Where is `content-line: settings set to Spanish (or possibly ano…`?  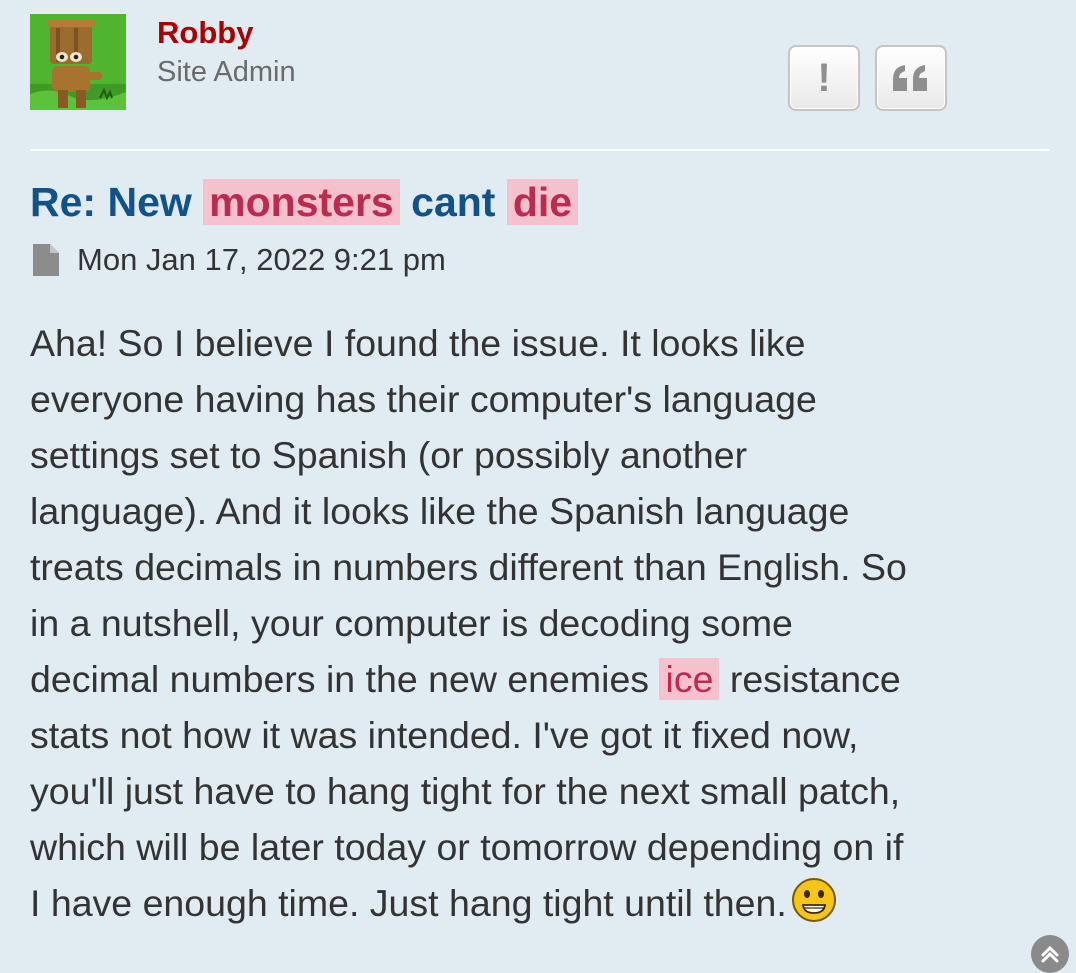 content-line: settings set to Spanish (or possibly ano… is located at coordinates (389, 455).